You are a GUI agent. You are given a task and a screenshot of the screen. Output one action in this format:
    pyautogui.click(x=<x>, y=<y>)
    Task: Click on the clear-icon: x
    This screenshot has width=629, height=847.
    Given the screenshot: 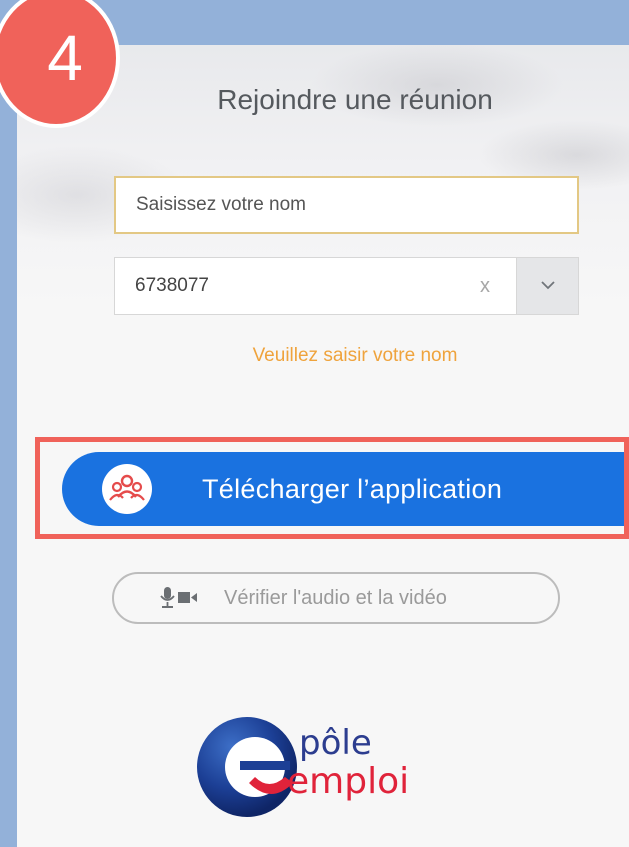 What is the action you would take?
    pyautogui.click(x=485, y=286)
    